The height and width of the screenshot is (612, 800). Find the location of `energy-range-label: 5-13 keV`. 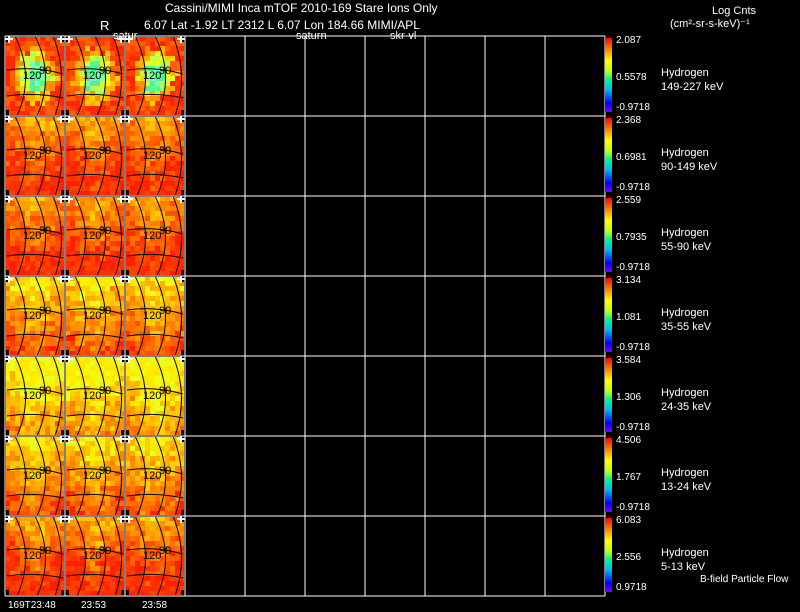

energy-range-label: 5-13 keV is located at coordinates (683, 567).